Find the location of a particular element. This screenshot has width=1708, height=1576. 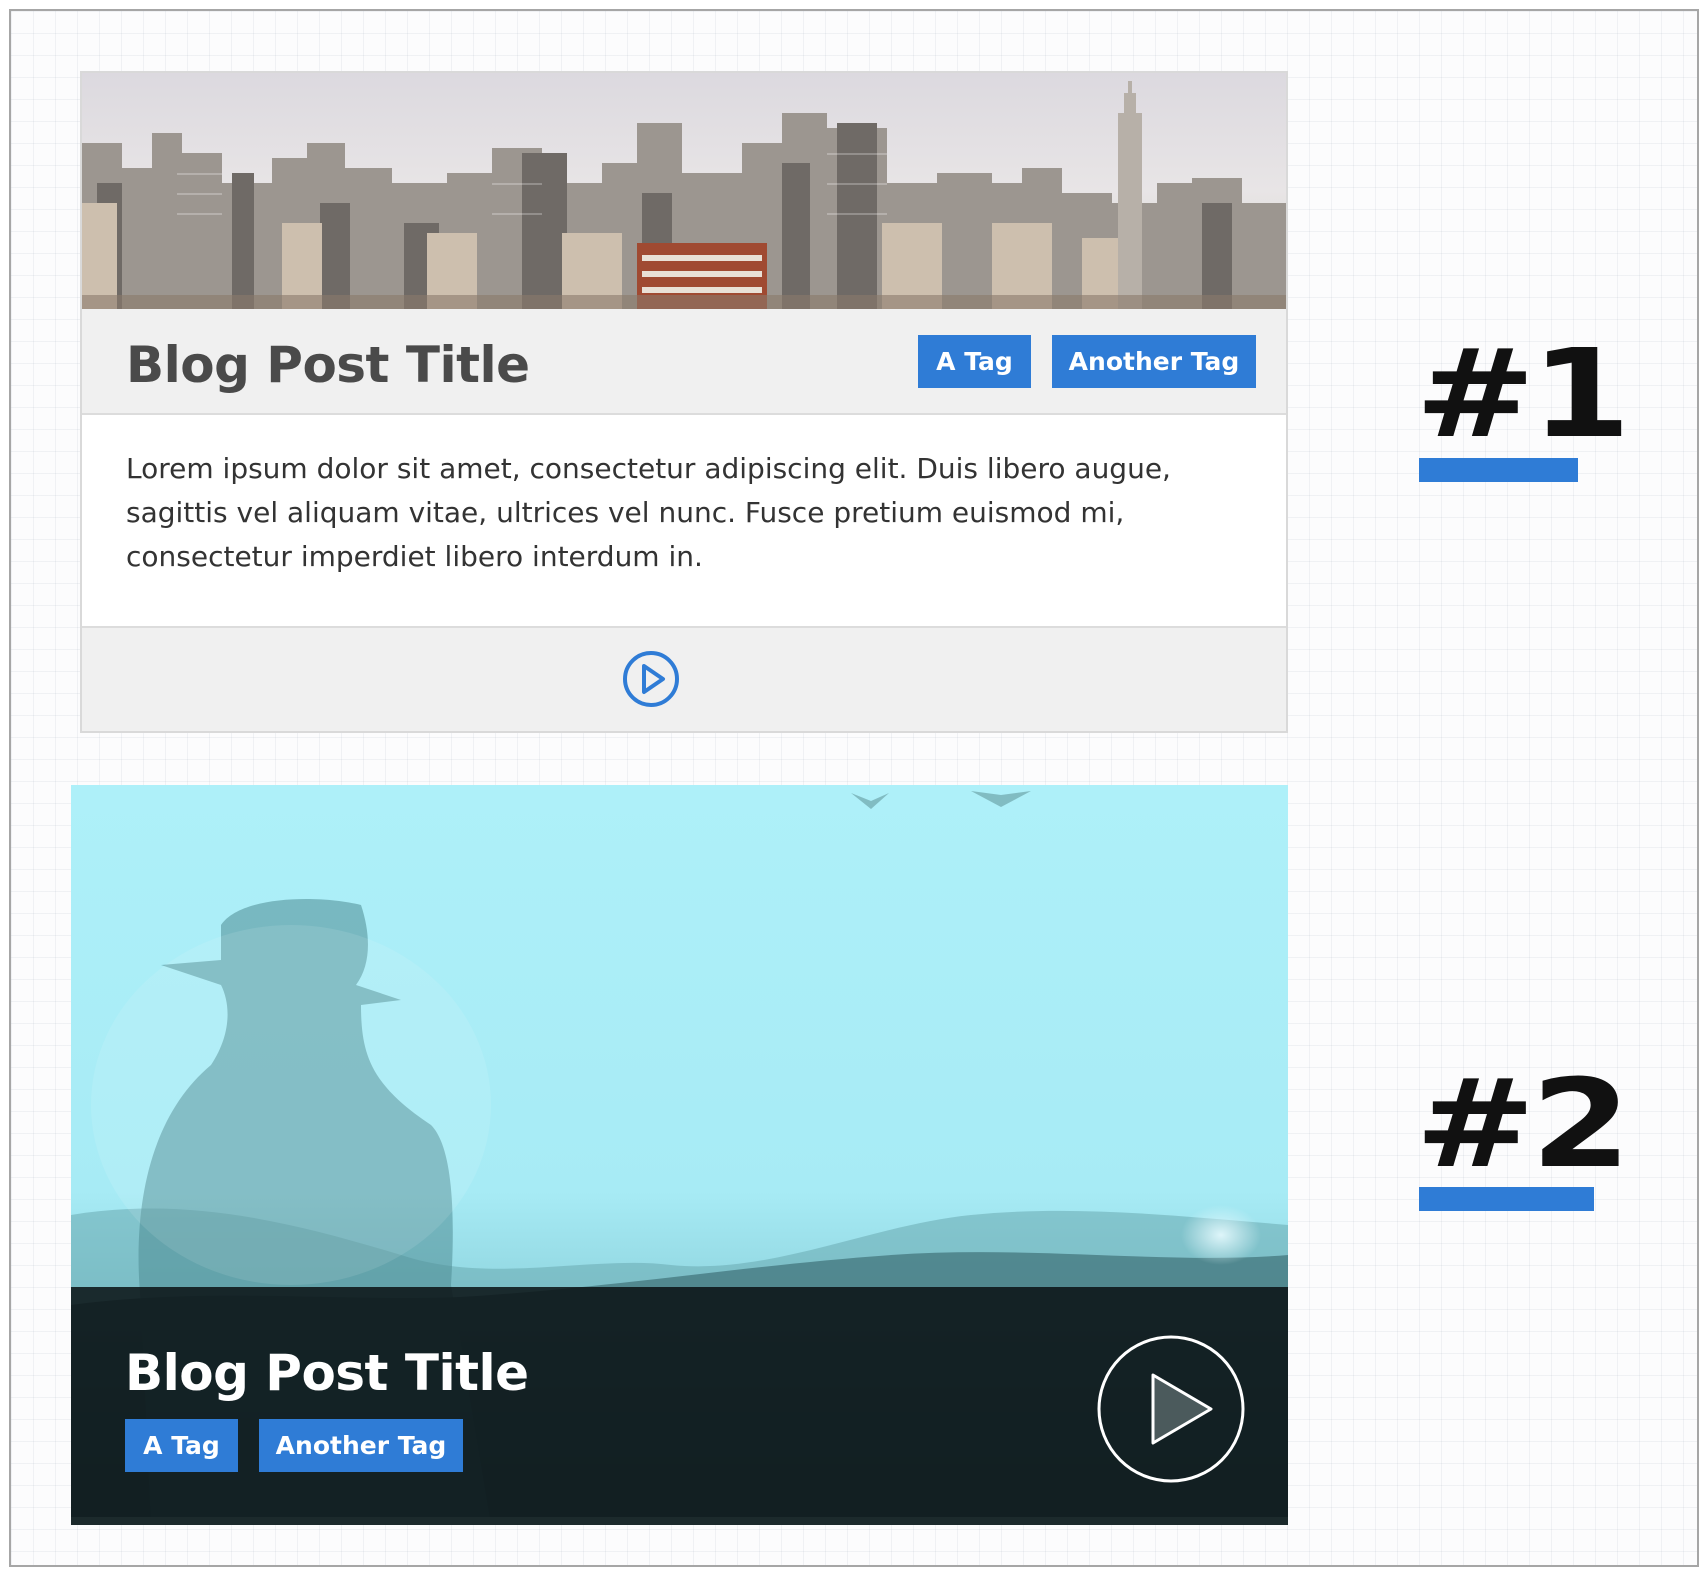

label-2-underline is located at coordinates (1506, 1199).